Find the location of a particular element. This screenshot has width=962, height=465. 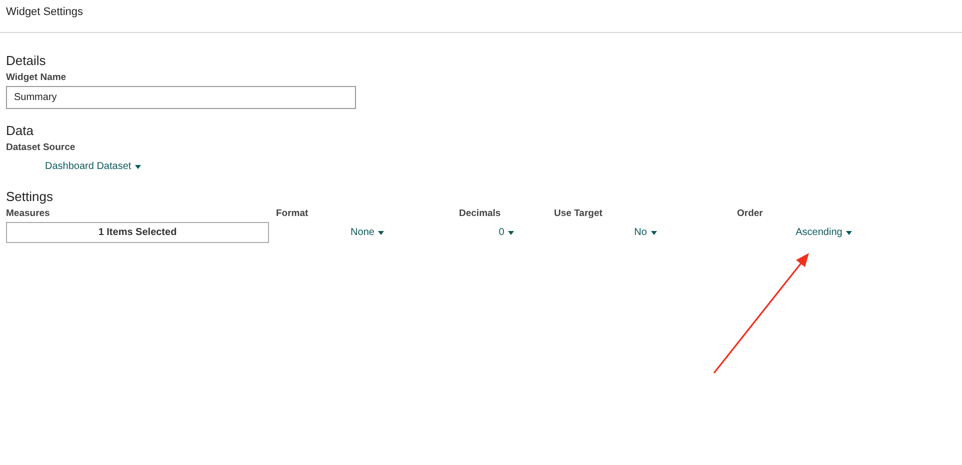

dropdown: None is located at coordinates (367, 232).